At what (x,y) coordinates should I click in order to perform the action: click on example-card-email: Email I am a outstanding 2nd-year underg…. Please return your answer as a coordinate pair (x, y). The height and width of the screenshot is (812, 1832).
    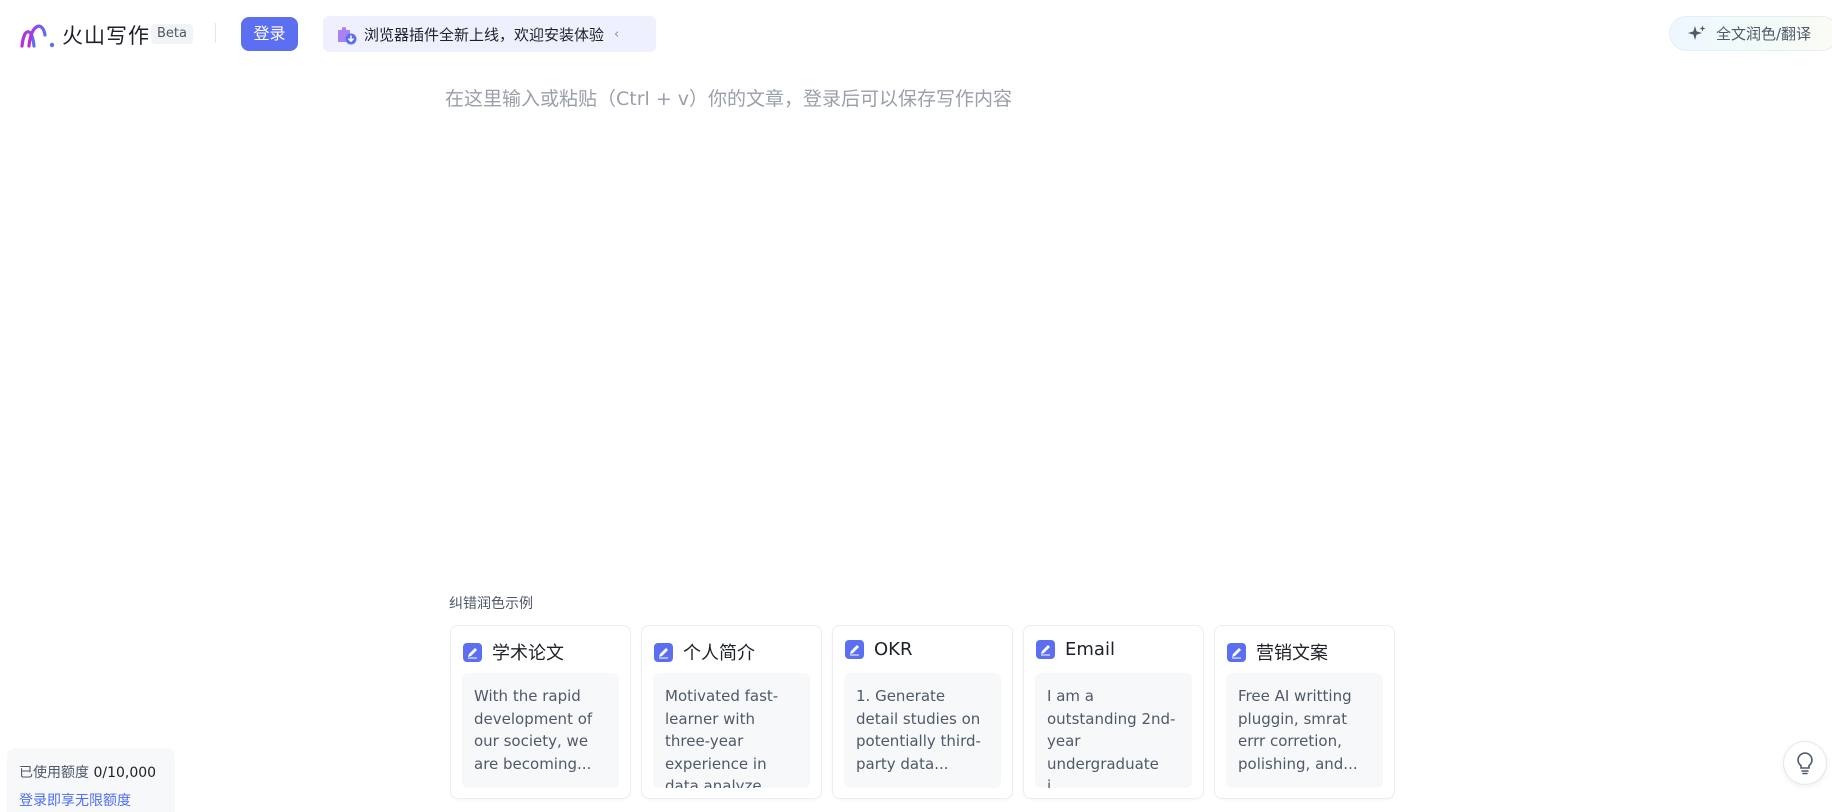
    Looking at the image, I should click on (1113, 712).